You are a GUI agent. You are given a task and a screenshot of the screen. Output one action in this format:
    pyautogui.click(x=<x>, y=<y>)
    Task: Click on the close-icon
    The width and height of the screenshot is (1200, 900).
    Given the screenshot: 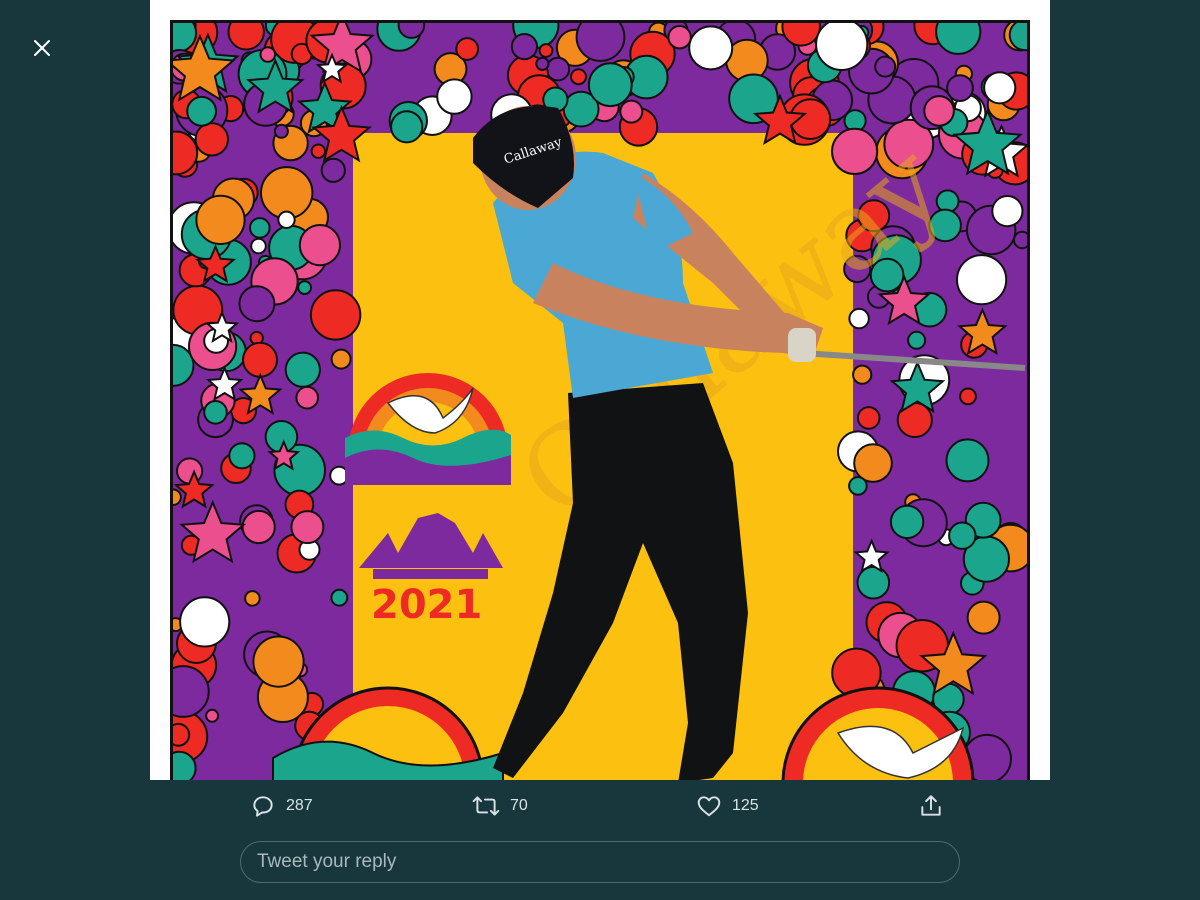 What is the action you would take?
    pyautogui.click(x=42, y=48)
    